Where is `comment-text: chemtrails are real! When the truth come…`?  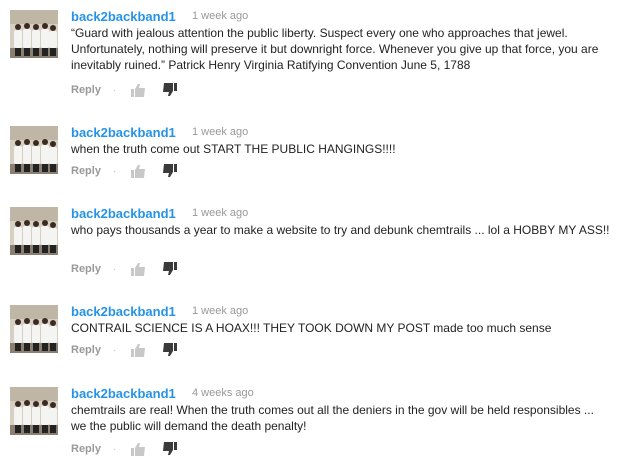 comment-text: chemtrails are real! When the truth come… is located at coordinates (332, 418).